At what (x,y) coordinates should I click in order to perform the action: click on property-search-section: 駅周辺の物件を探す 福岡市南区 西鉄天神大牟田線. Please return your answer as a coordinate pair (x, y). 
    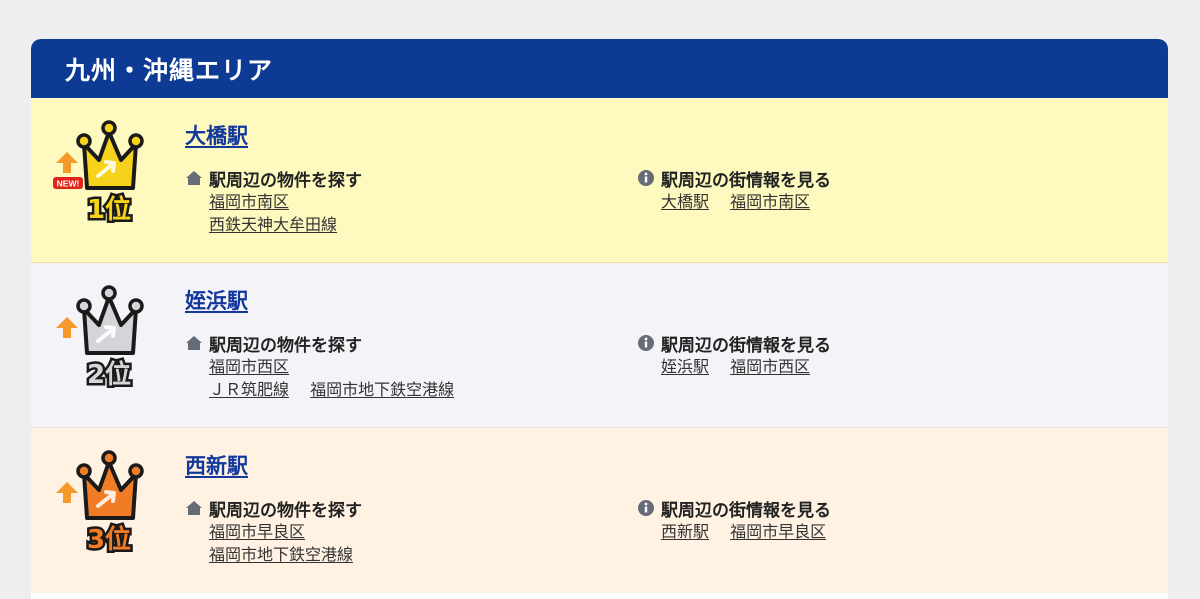
    Looking at the image, I should click on (273, 201).